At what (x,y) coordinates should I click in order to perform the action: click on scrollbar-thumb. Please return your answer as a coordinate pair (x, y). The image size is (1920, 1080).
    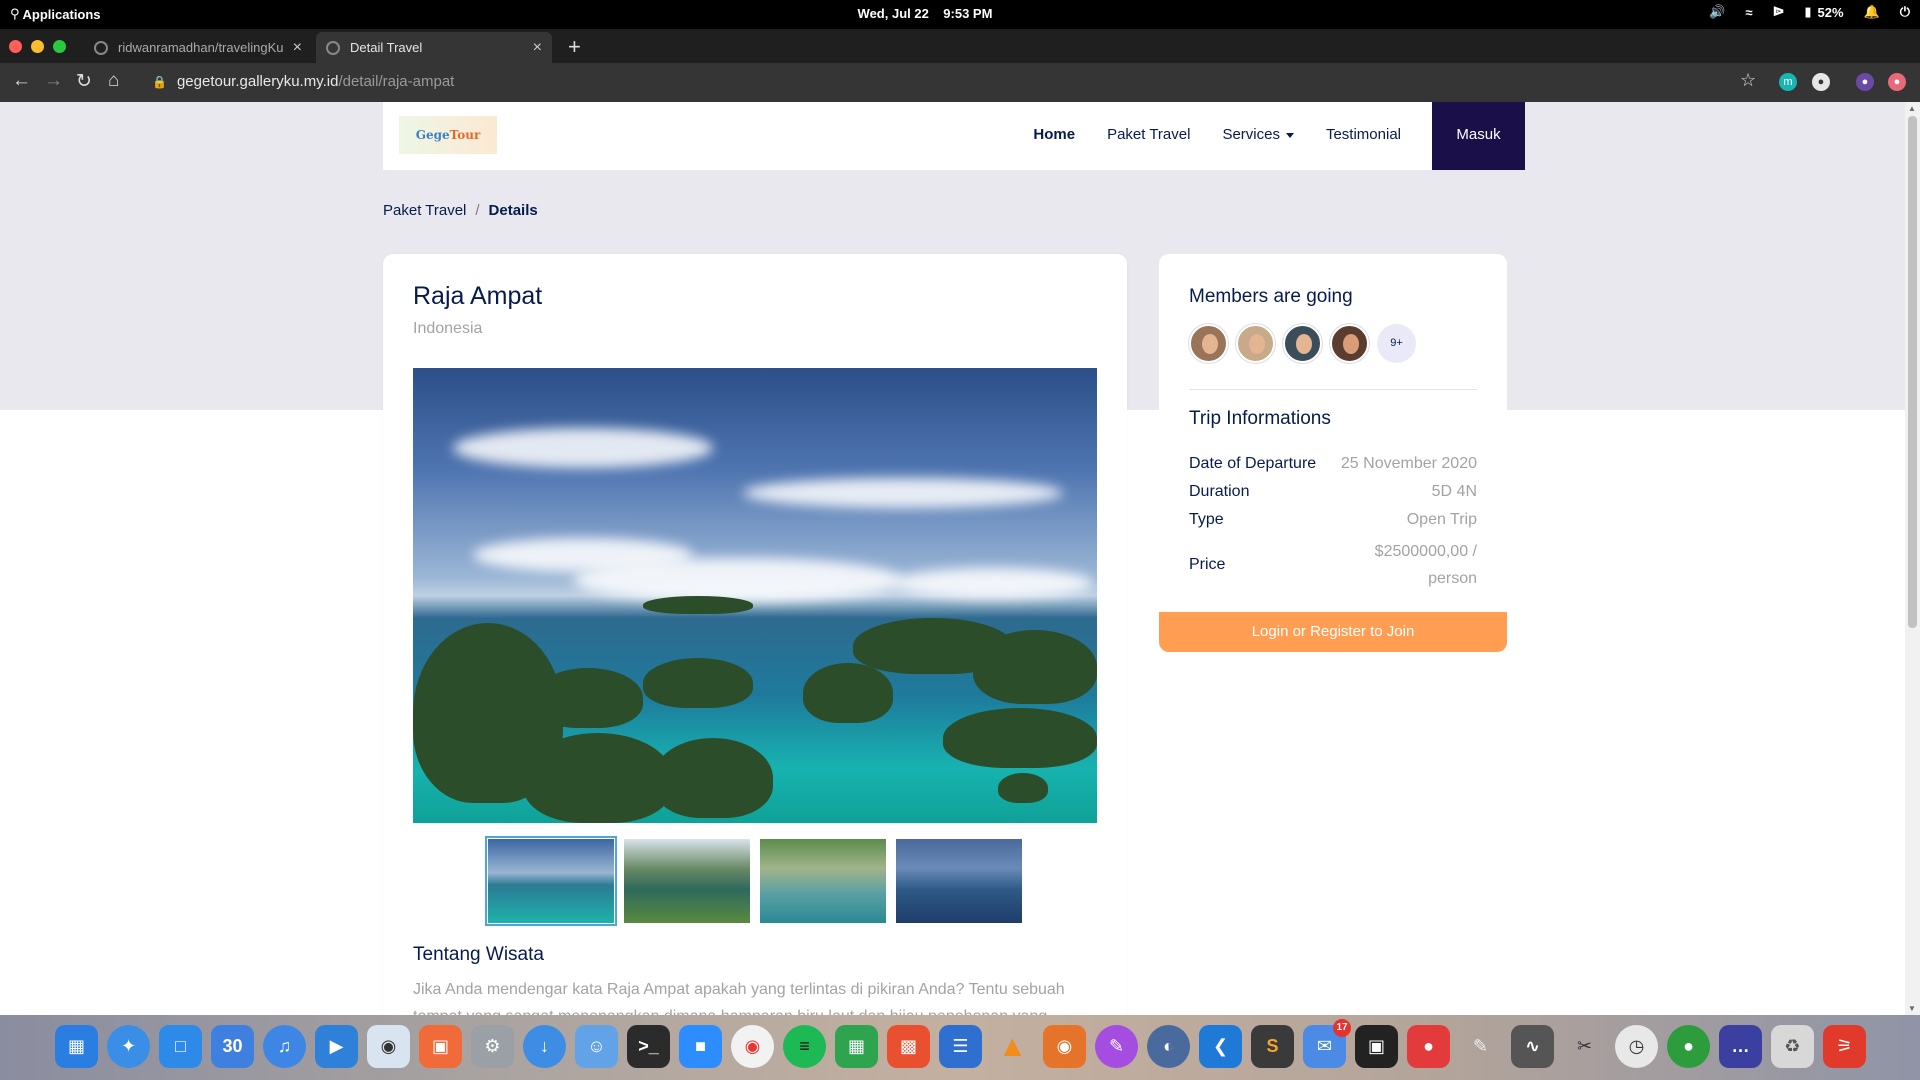
    Looking at the image, I should click on (1912, 372).